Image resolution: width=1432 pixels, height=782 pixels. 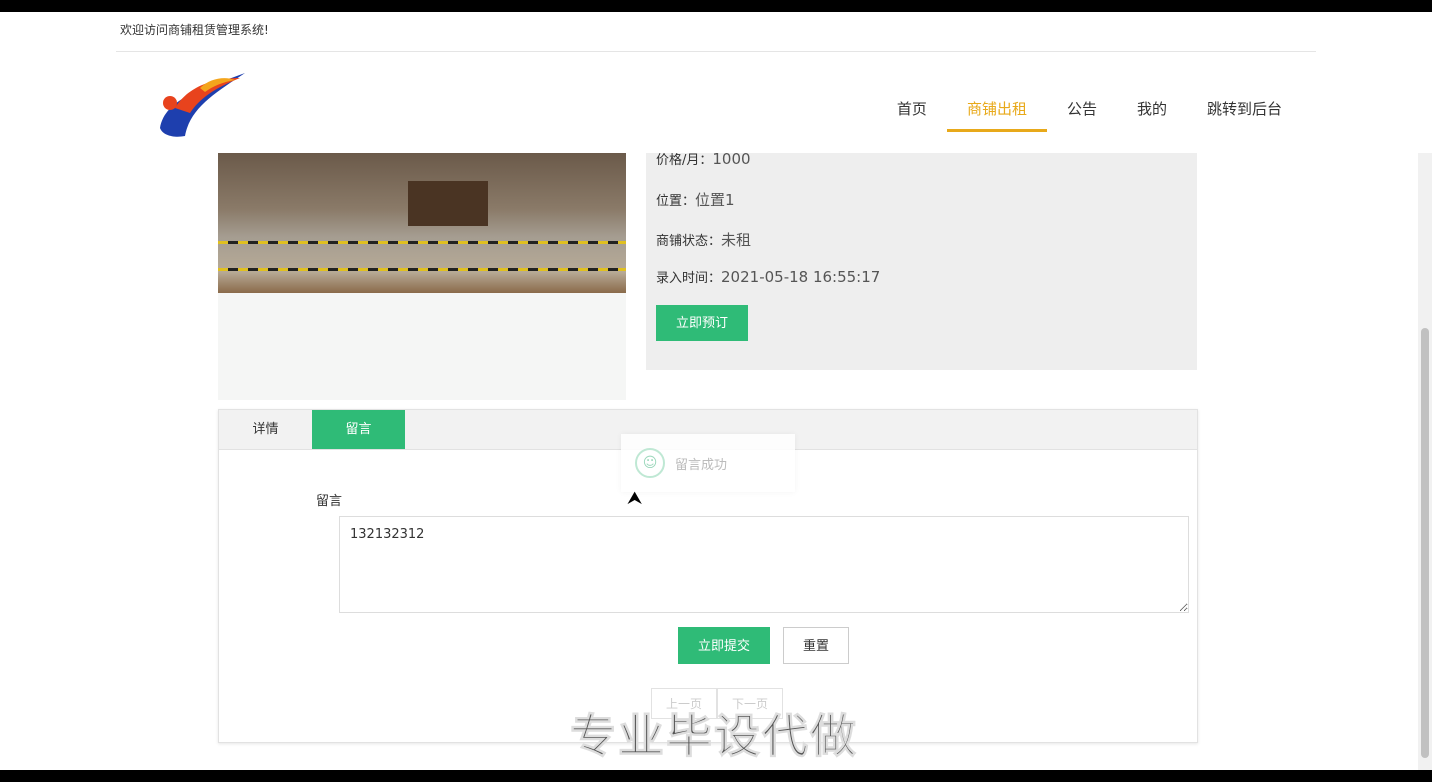 I want to click on welcome-text: 欢迎访问商铺租赁管理系统!, so click(x=194, y=30).